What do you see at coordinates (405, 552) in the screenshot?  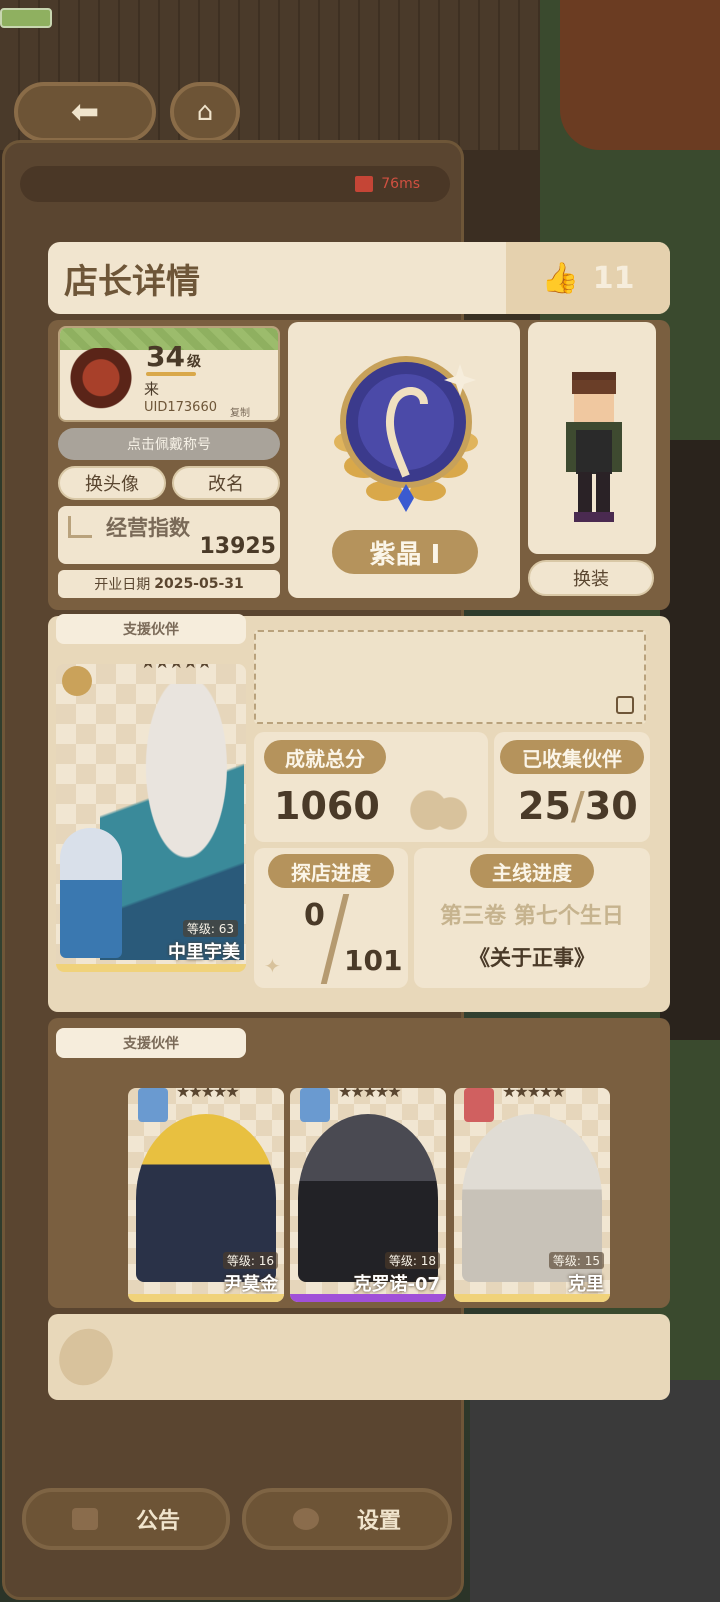 I see `rank-name: 紫晶 Ⅰ` at bounding box center [405, 552].